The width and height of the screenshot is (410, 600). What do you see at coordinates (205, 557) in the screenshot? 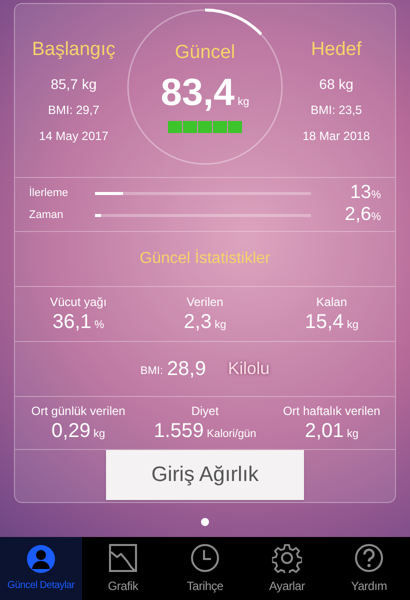
I see `clock-icon` at bounding box center [205, 557].